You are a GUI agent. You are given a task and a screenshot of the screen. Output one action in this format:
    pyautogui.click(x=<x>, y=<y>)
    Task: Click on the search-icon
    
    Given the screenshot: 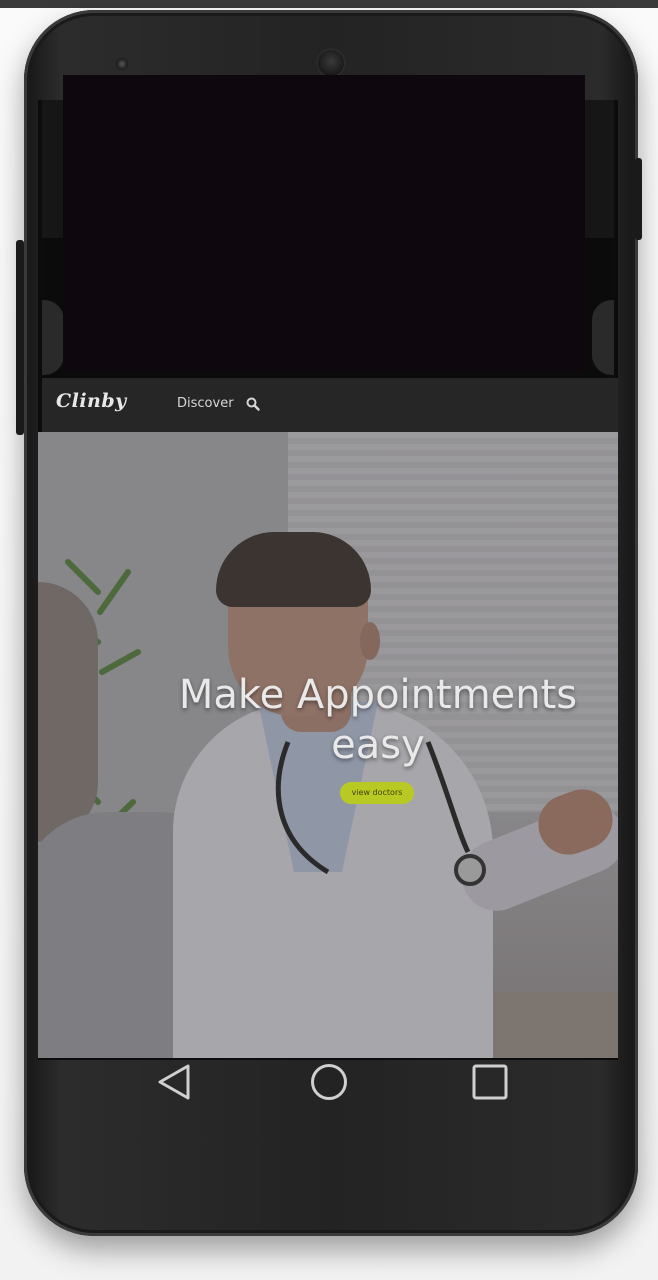 What is the action you would take?
    pyautogui.click(x=253, y=404)
    